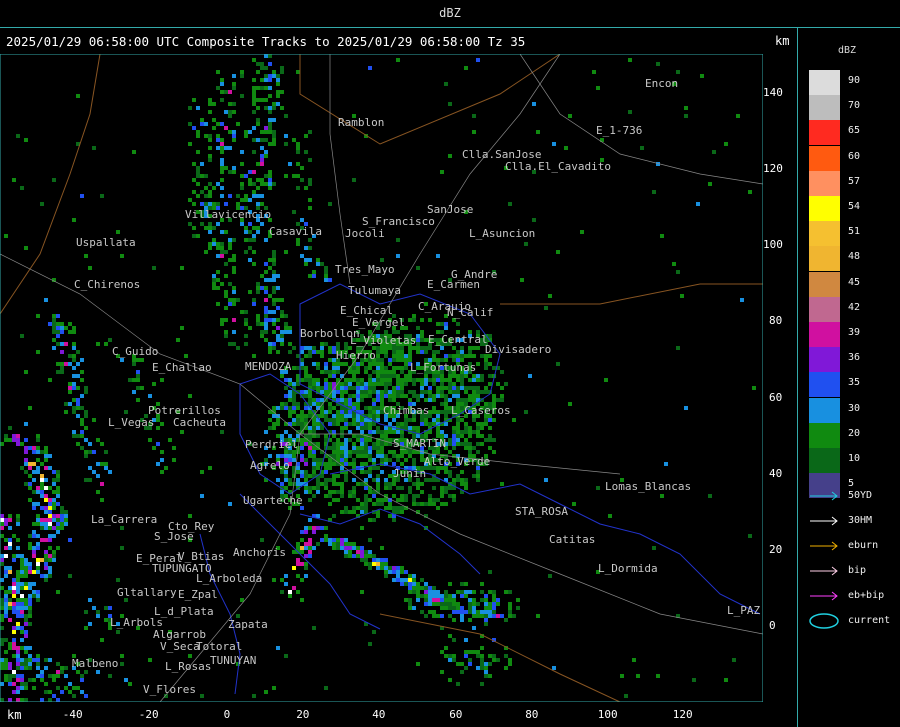 The image size is (900, 727). I want to click on place-label: C_Guido, so click(135, 351).